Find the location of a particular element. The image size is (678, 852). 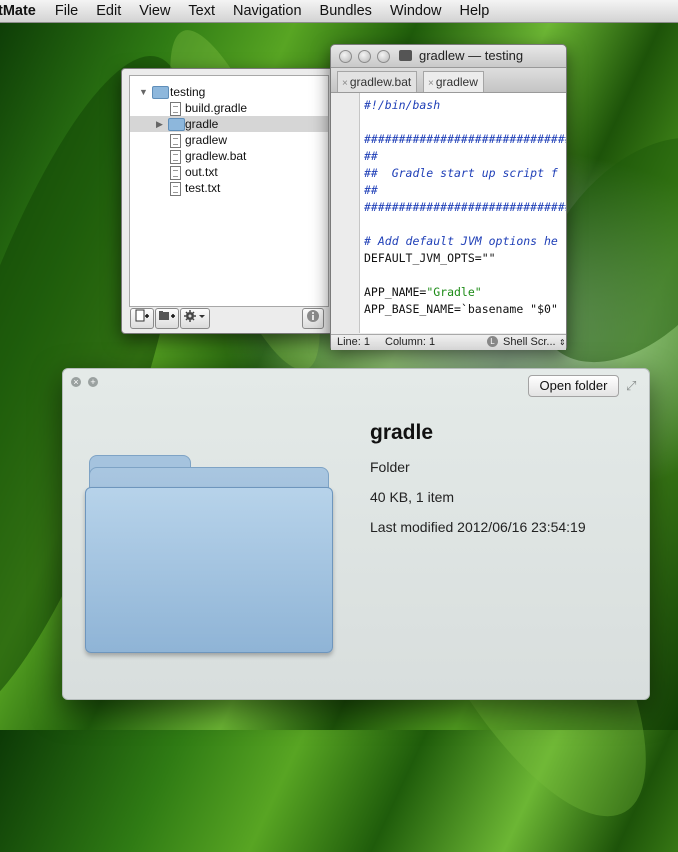

menu-help: Help is located at coordinates (475, 11).